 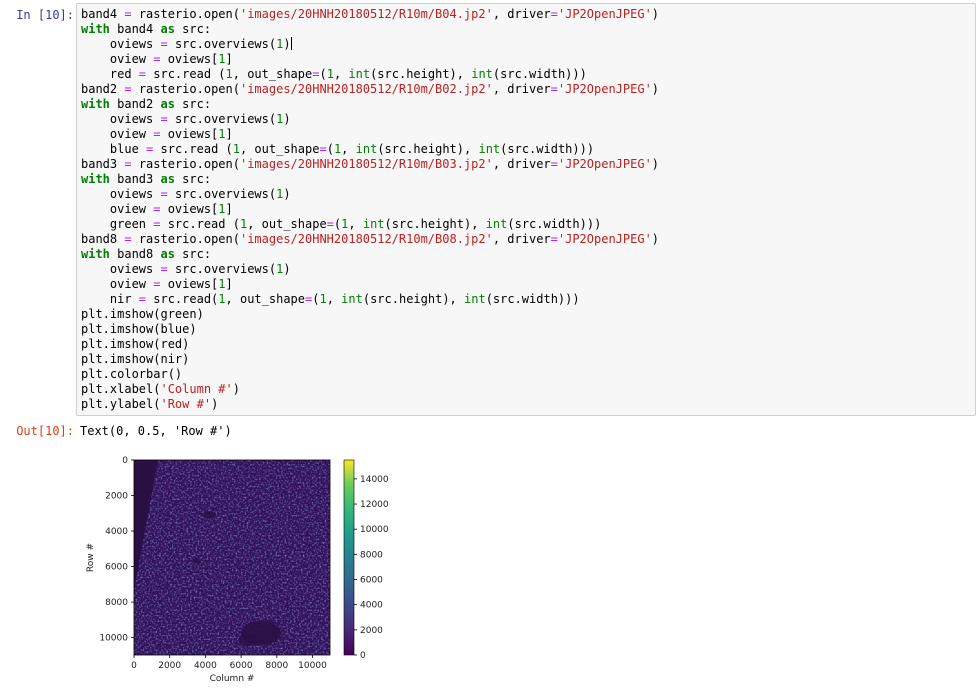 What do you see at coordinates (135, 179) in the screenshot?
I see `code-token: band3` at bounding box center [135, 179].